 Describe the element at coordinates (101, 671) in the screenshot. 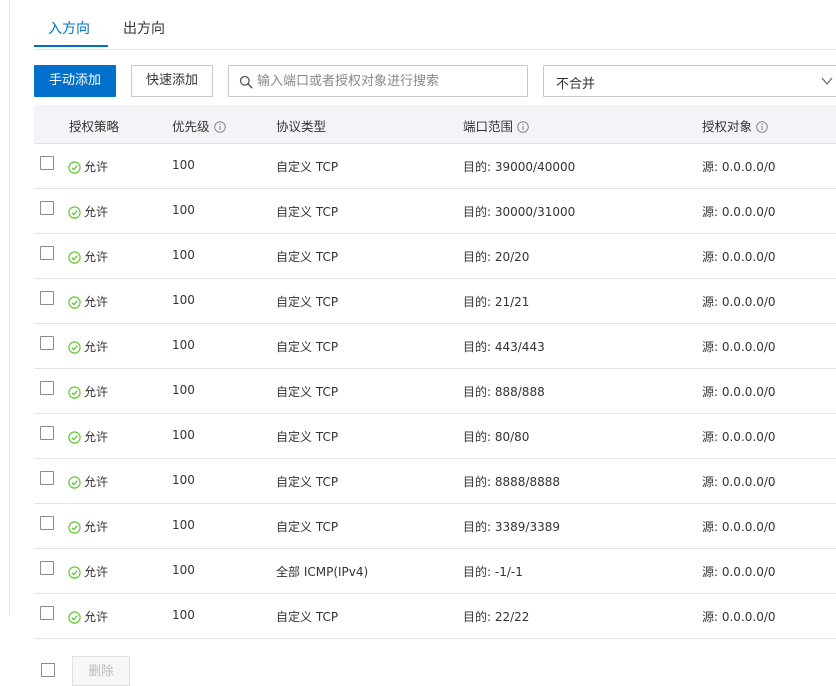

I see `delete-button: 删除` at that location.